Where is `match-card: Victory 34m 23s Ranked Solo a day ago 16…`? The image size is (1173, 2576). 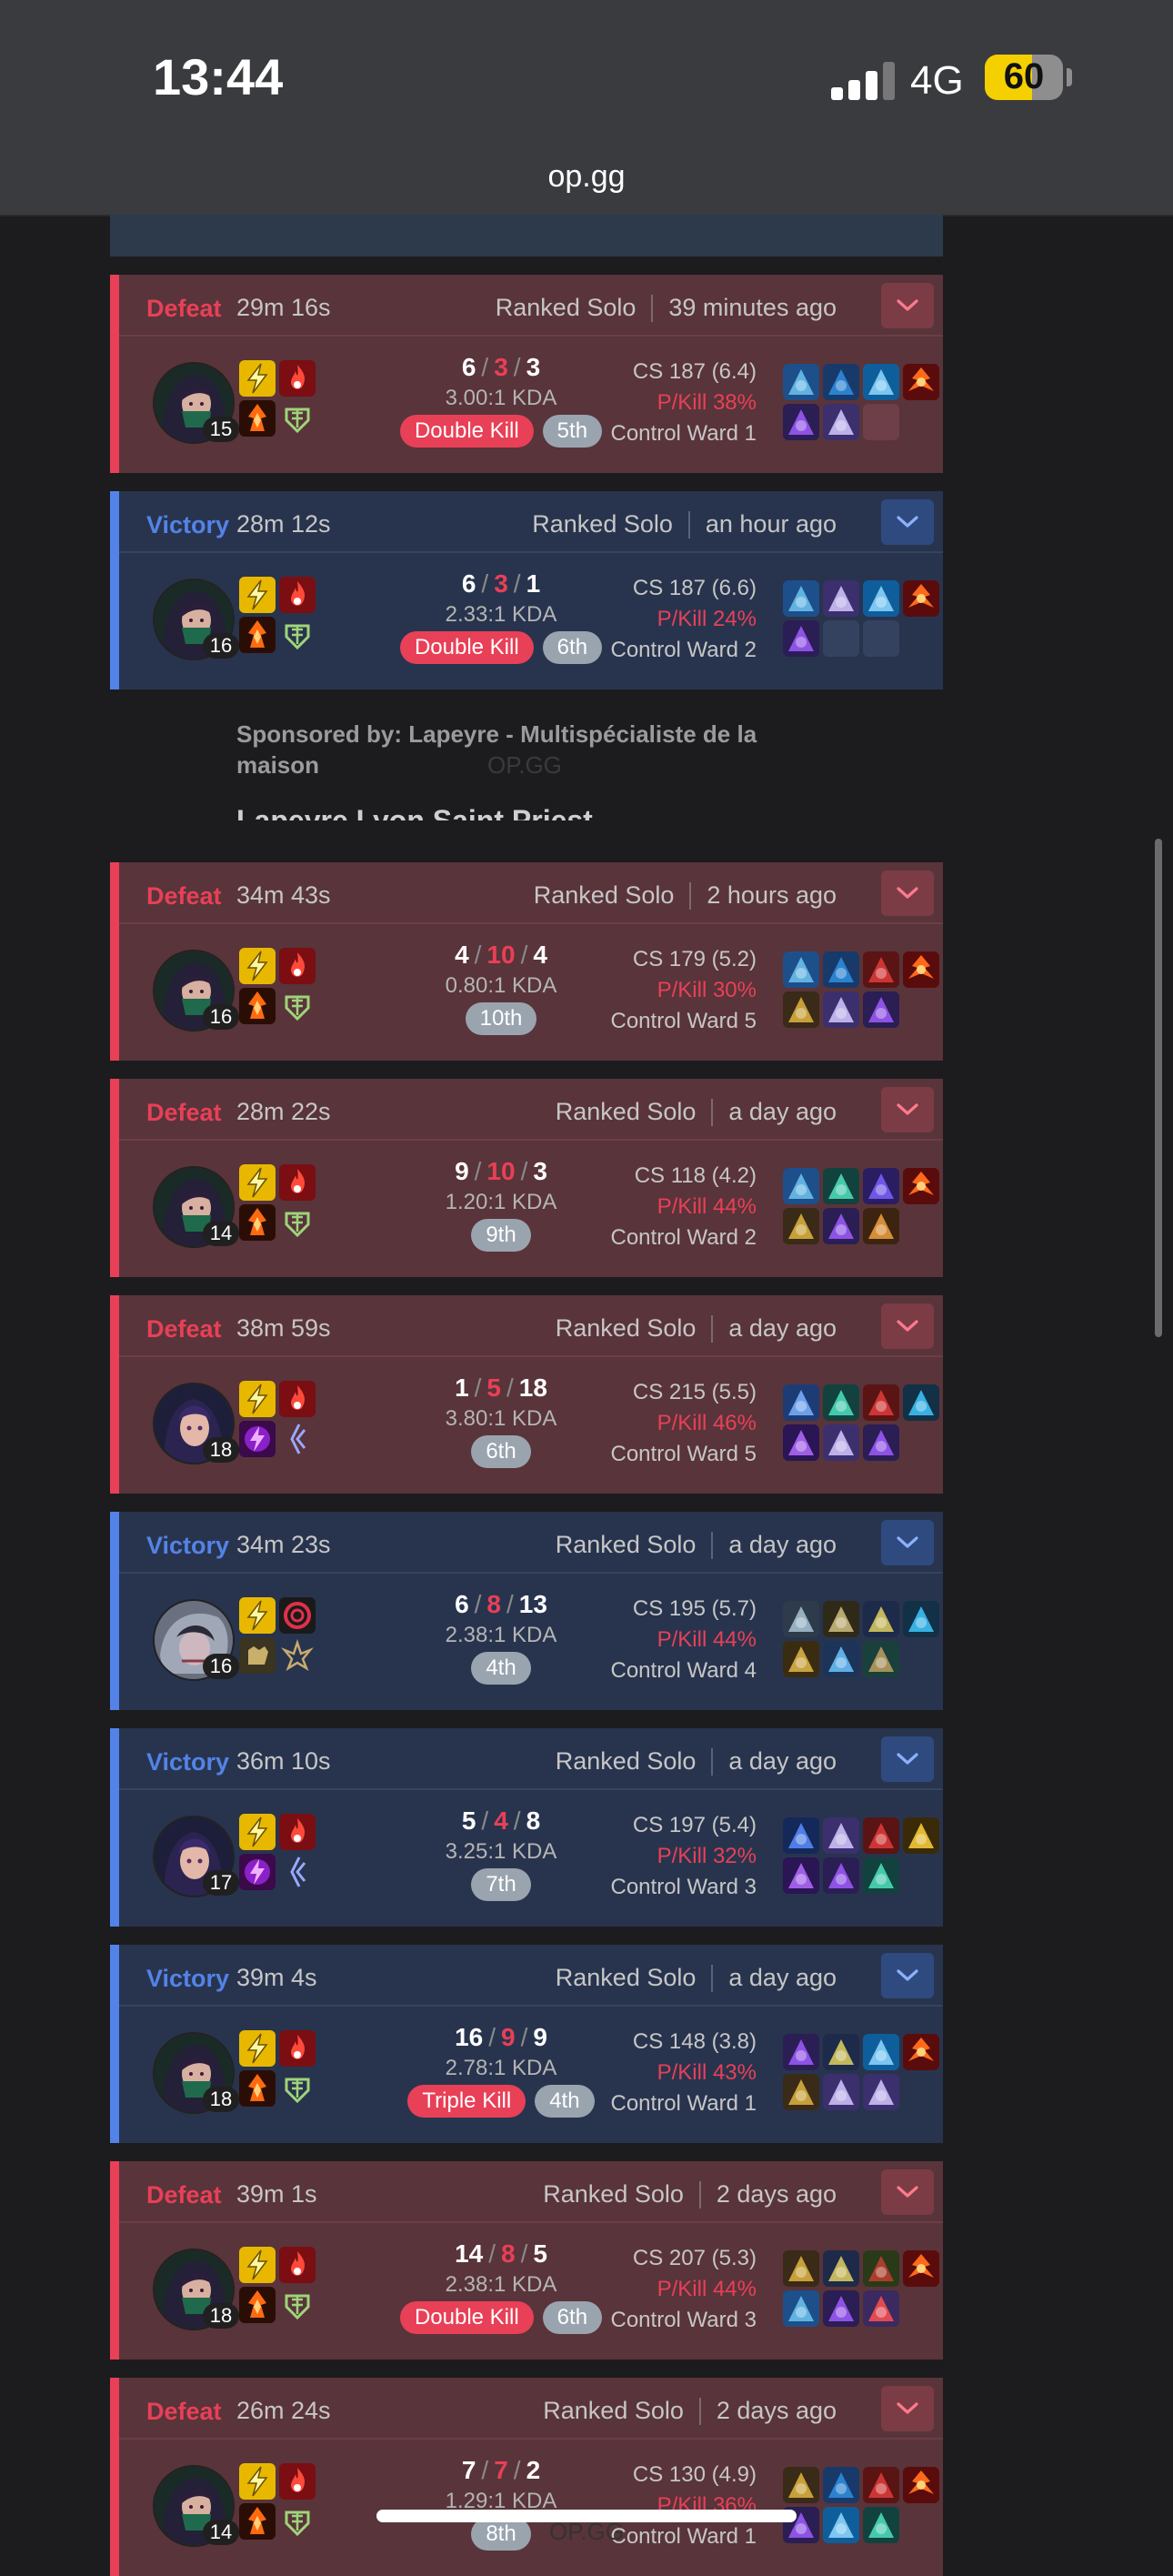 match-card: Victory 34m 23s Ranked Solo a day ago 16… is located at coordinates (526, 1611).